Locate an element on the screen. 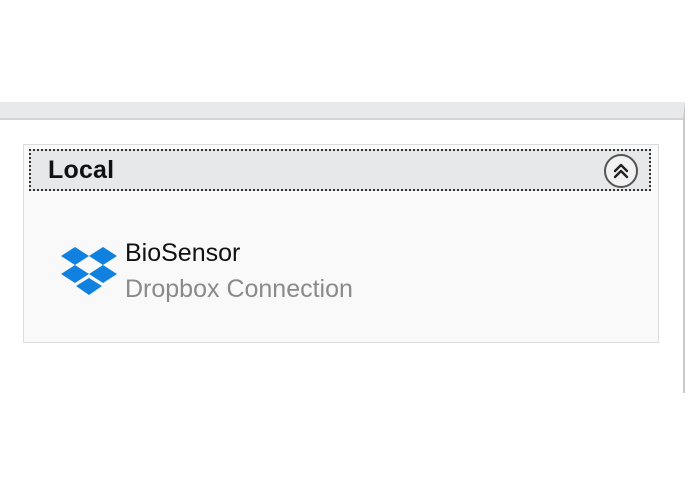 This screenshot has width=695, height=494. collapse-button is located at coordinates (621, 171).